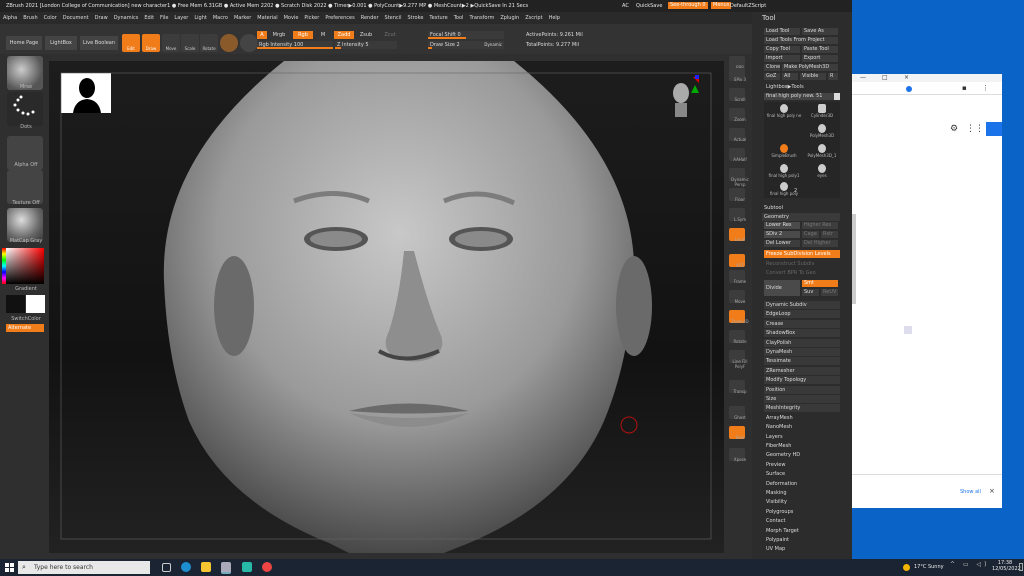 The height and width of the screenshot is (576, 1024). What do you see at coordinates (303, 35) in the screenshot?
I see `rgb-toggle: Rgb` at bounding box center [303, 35].